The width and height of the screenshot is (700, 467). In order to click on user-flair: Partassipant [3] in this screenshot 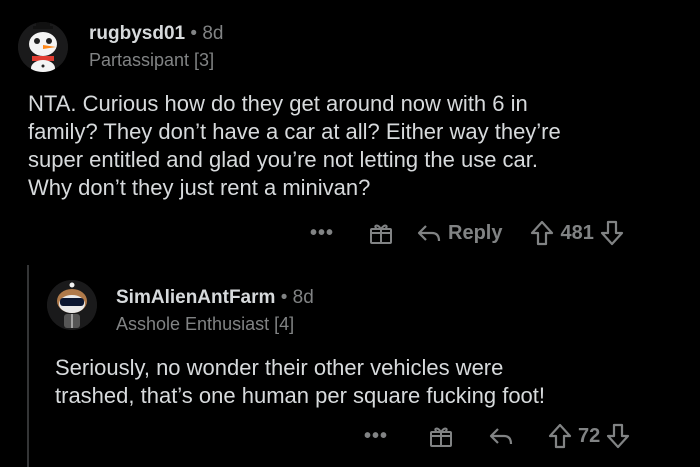, I will do `click(152, 60)`.